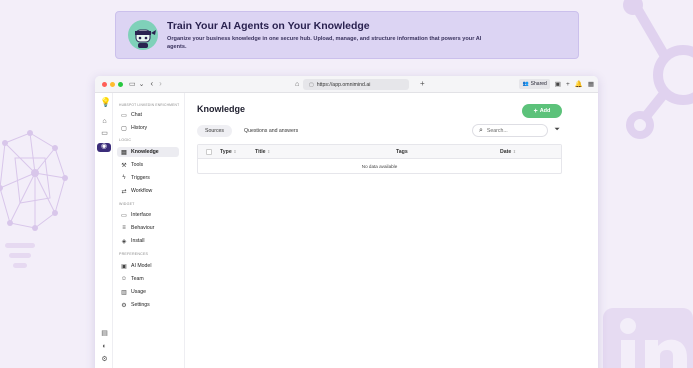 The height and width of the screenshot is (368, 693). I want to click on sidebar-item-settings: ⚙ Settings, so click(148, 305).